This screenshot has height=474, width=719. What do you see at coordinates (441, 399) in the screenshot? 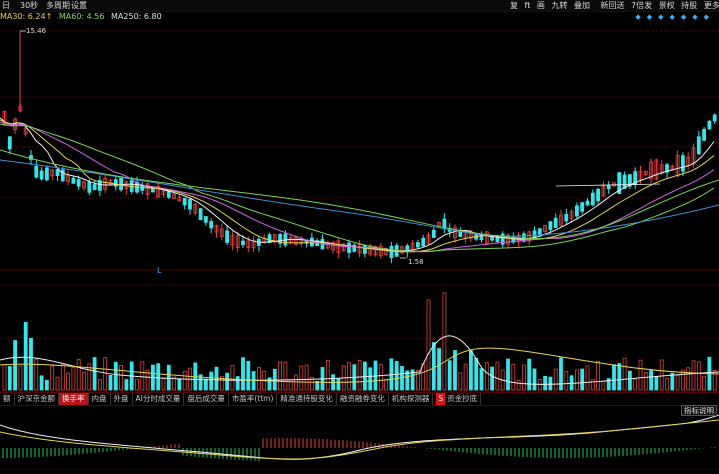
I see `vip-icon: S` at bounding box center [441, 399].